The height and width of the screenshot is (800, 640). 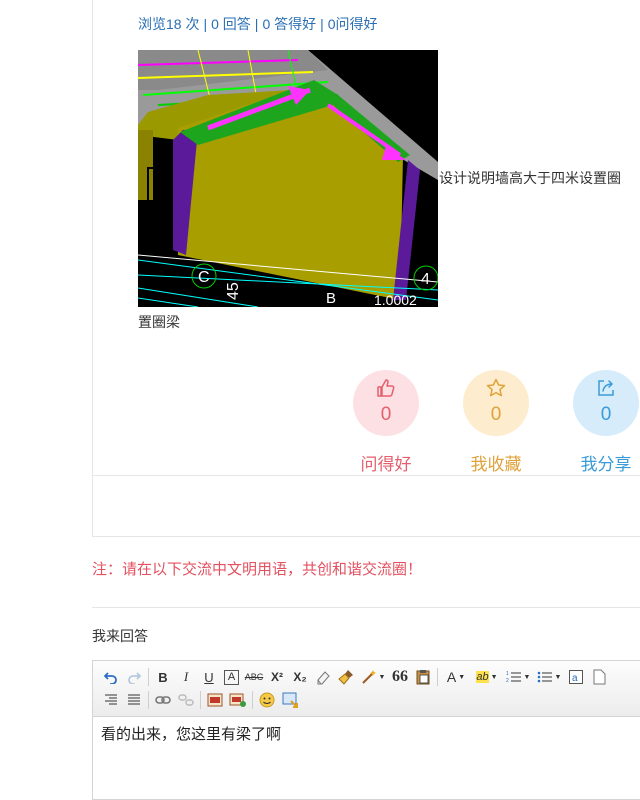 I want to click on comment-area, so click(x=366, y=506).